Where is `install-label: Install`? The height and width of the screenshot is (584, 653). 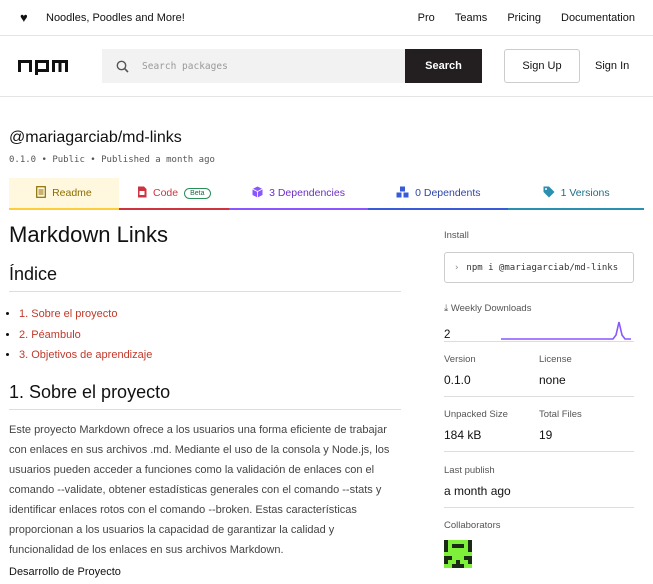
install-label: Install is located at coordinates (456, 235).